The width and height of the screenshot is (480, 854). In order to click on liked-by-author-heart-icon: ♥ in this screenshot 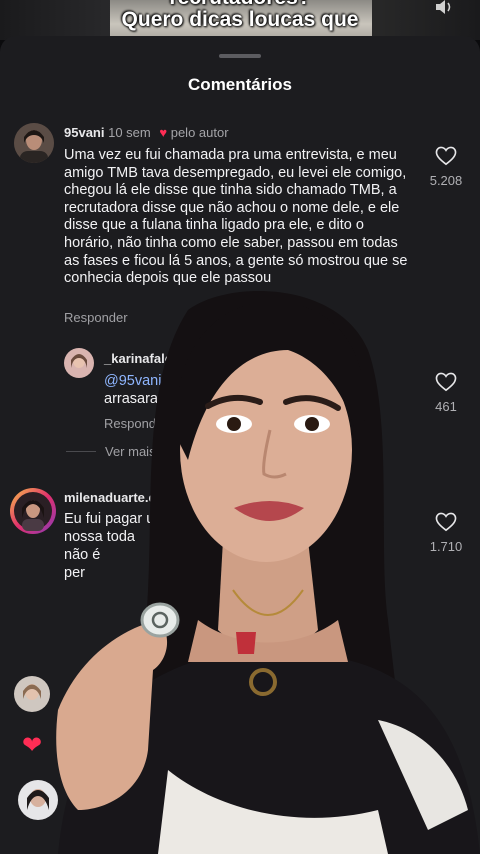, I will do `click(163, 132)`.